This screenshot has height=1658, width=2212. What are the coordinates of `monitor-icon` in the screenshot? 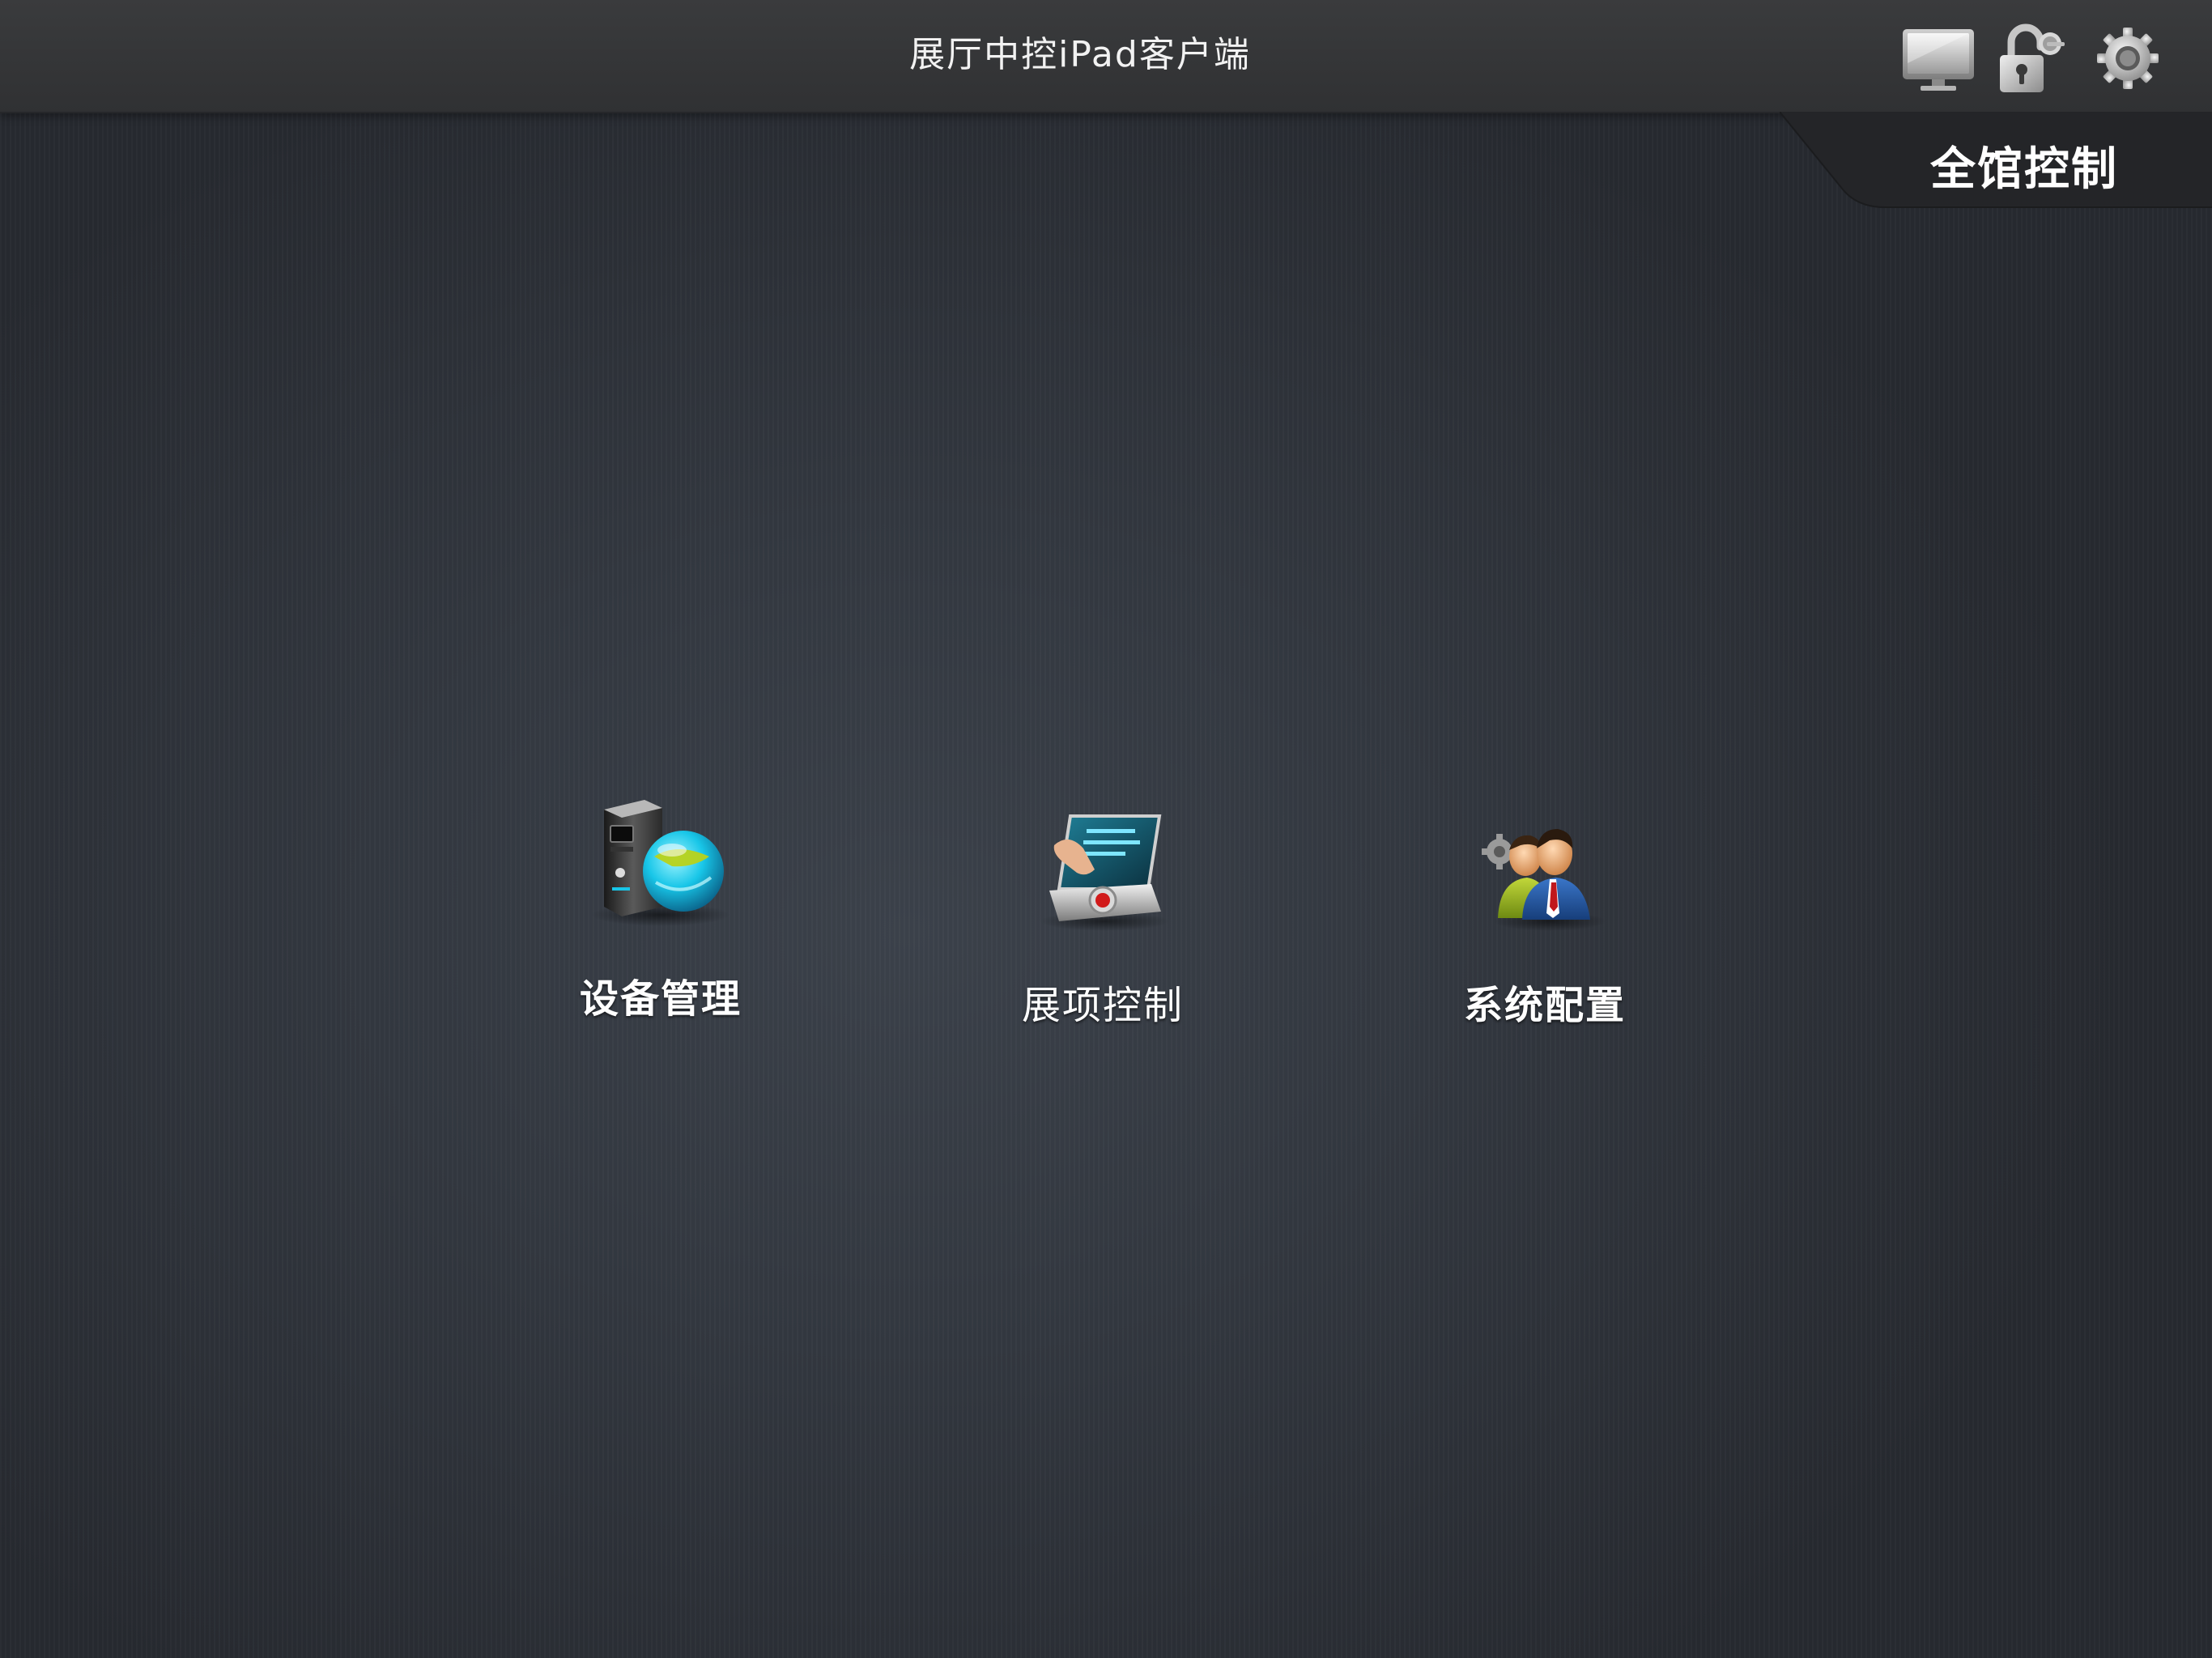 It's located at (1938, 59).